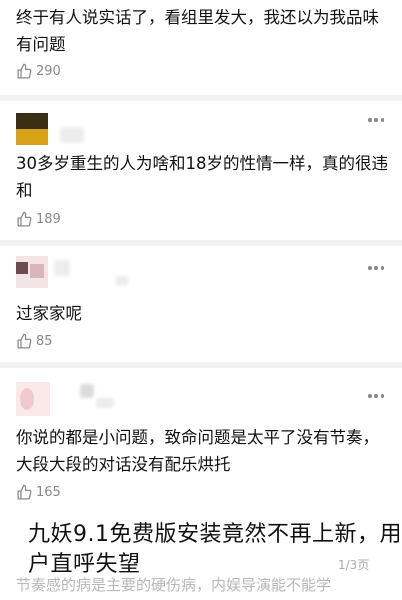 The width and height of the screenshot is (402, 600). Describe the element at coordinates (202, 177) in the screenshot. I see `comment-text: 30多岁重生的人为啥和18岁的性情一样，真的很违和` at that location.